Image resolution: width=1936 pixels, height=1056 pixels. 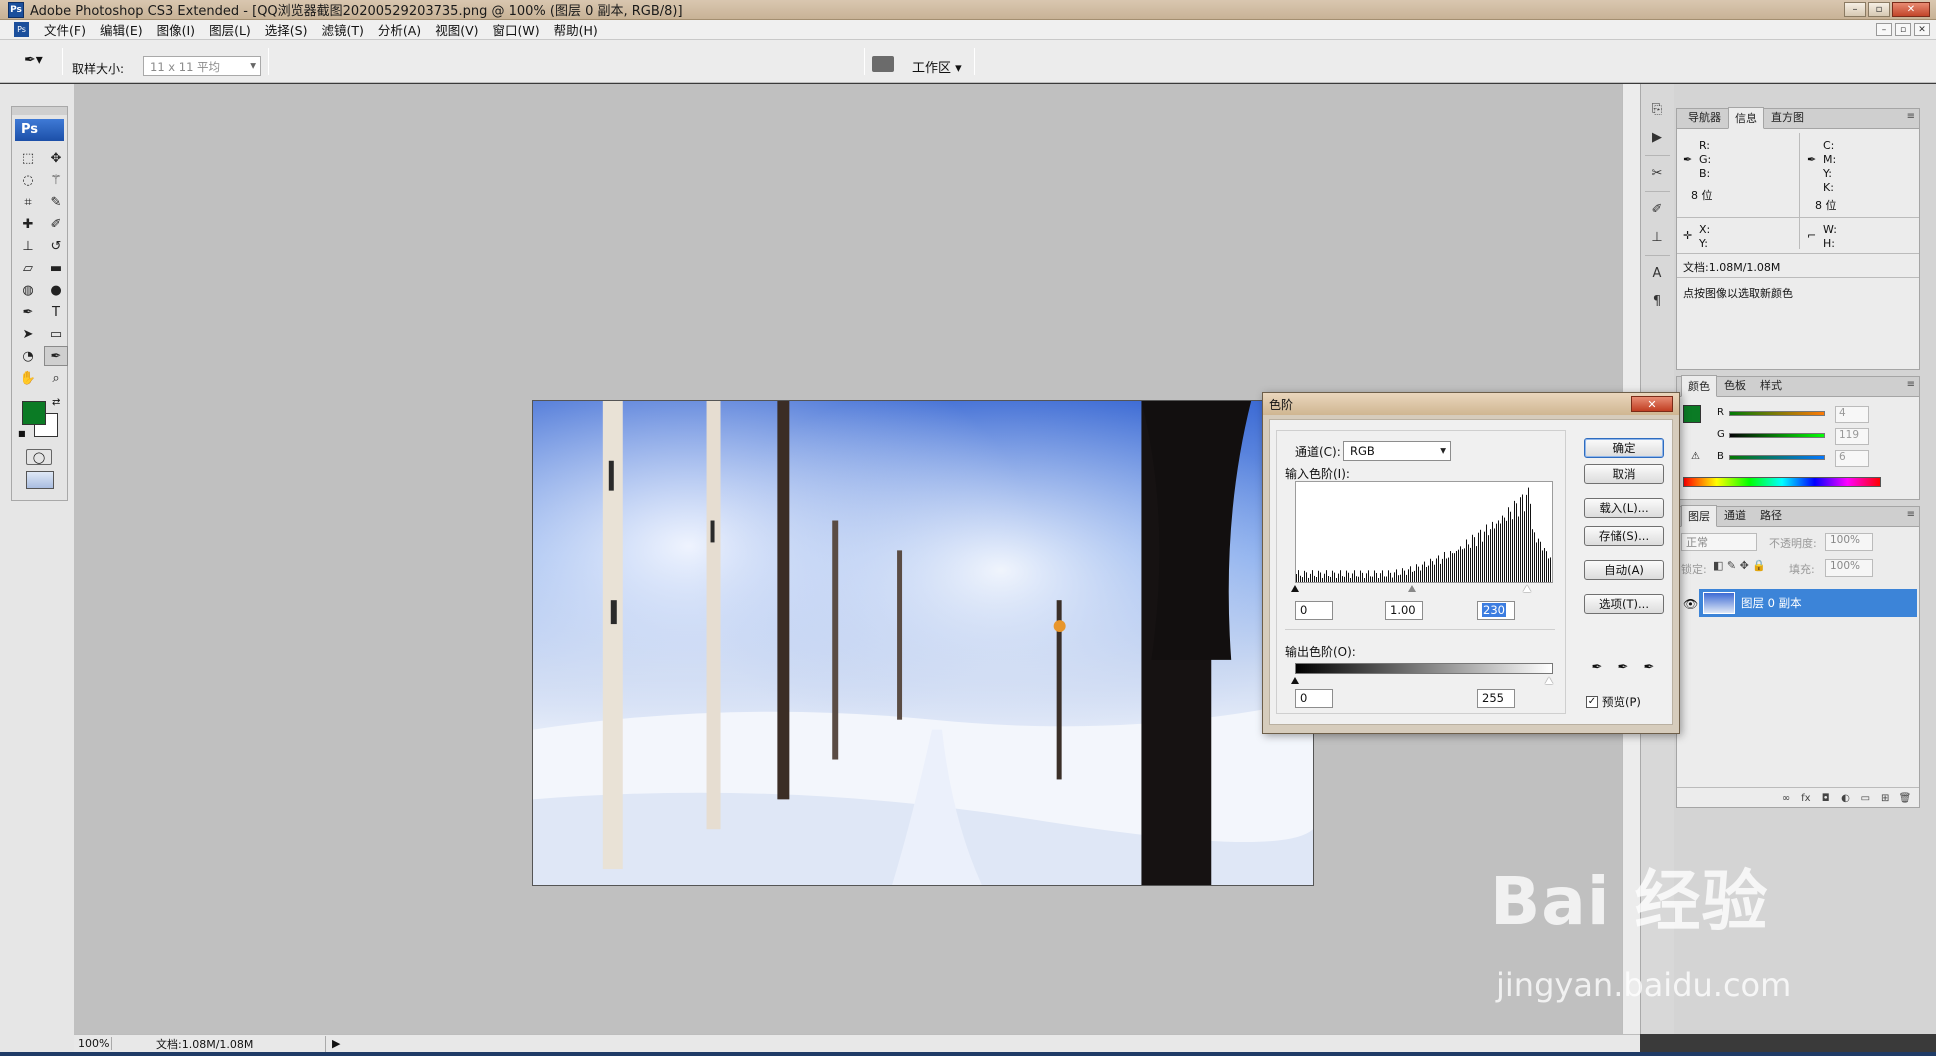 What do you see at coordinates (1782, 482) in the screenshot?
I see `color-spectrum-ramp` at bounding box center [1782, 482].